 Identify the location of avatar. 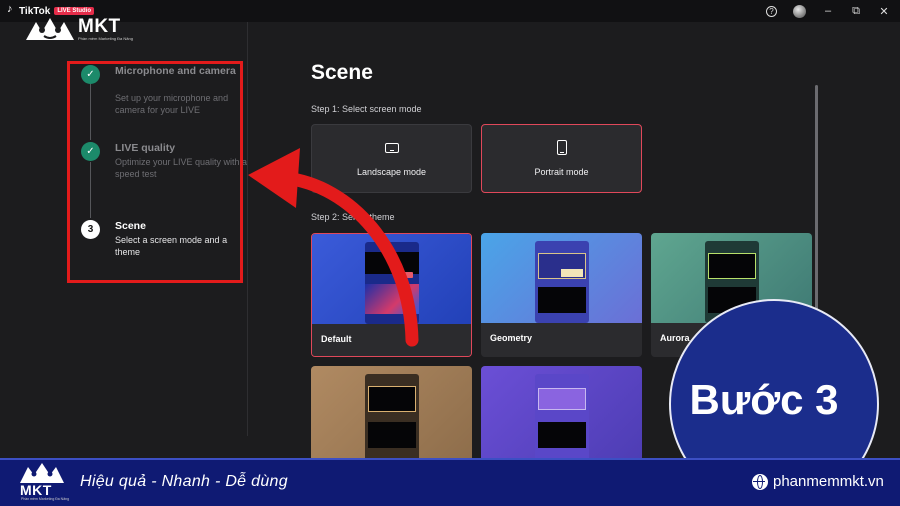
(799, 11).